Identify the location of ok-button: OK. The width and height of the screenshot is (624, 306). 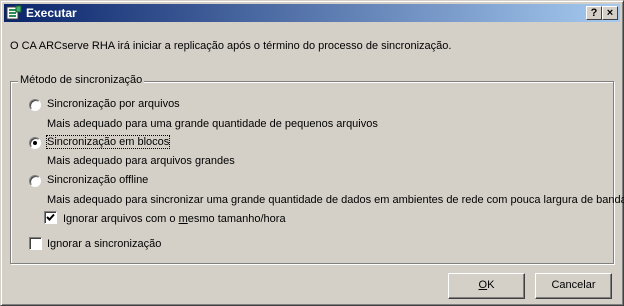
(486, 286).